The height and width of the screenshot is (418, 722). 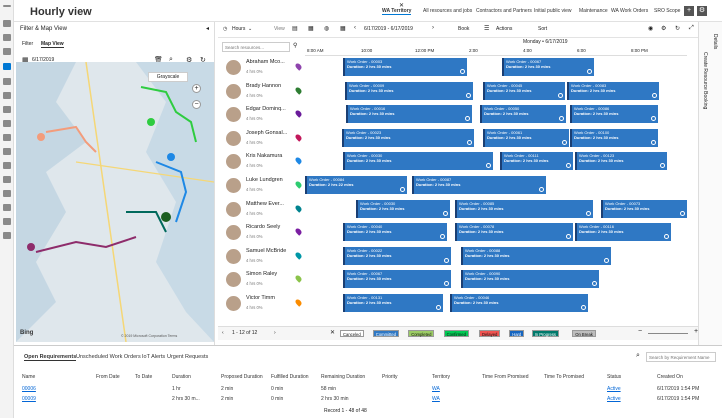 What do you see at coordinates (689, 11) in the screenshot?
I see `add-tab-button: +` at bounding box center [689, 11].